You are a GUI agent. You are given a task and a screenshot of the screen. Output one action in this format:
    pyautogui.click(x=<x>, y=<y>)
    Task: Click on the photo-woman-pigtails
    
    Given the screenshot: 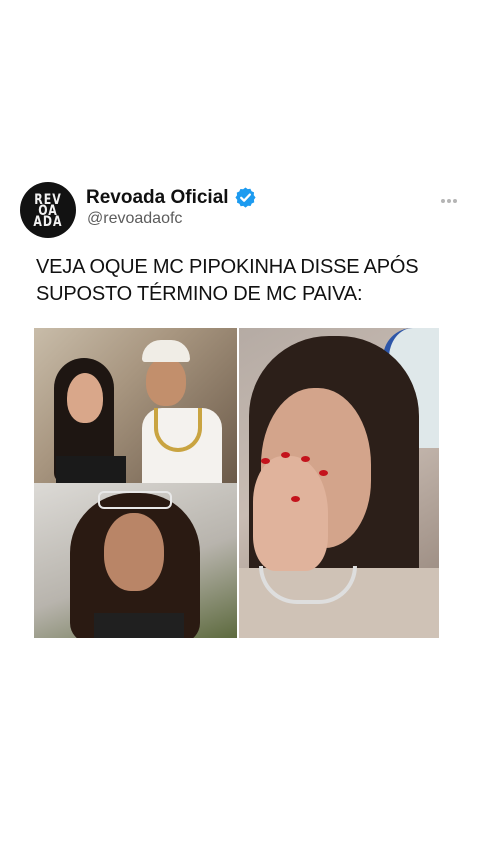 What is the action you would take?
    pyautogui.click(x=135, y=560)
    